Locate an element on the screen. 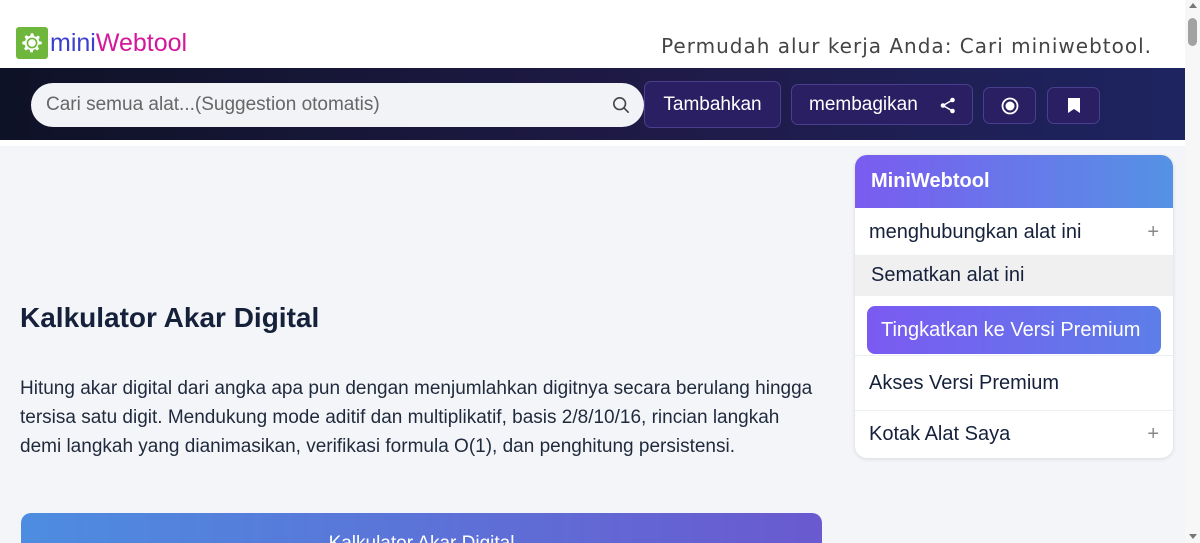  logo-webtool-text: Webtool is located at coordinates (141, 43).